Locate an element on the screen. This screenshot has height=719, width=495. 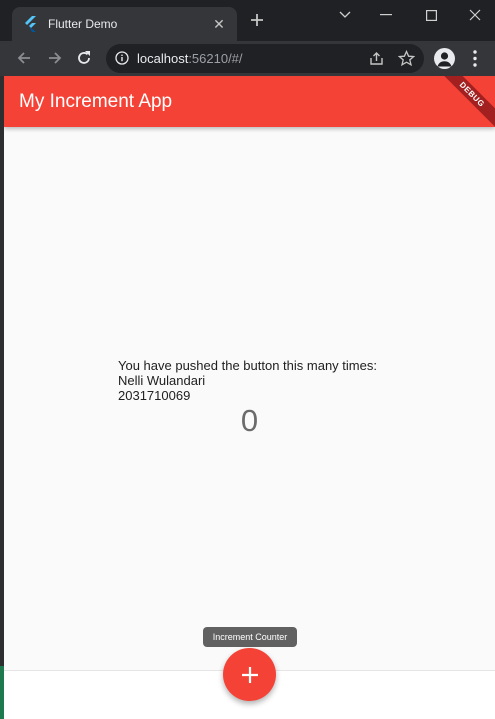
browser-titlebar: Flutter Demo ✕ is located at coordinates (247, 20).